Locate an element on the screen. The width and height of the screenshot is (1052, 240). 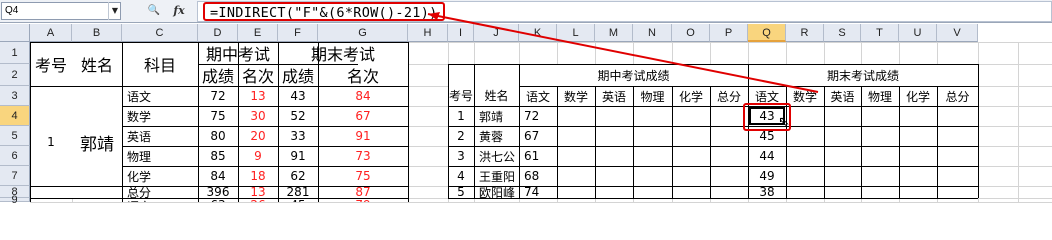
gridline is located at coordinates (541, 202).